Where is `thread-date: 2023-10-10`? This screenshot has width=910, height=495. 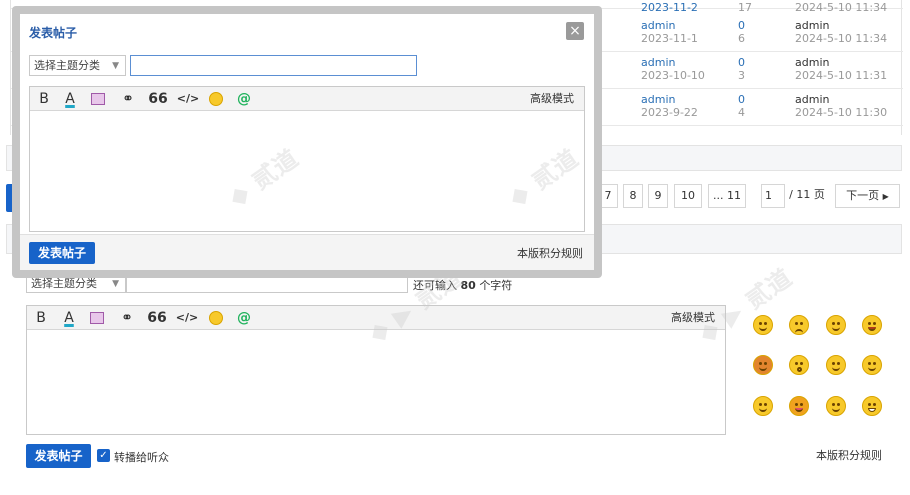
thread-date: 2023-10-10 is located at coordinates (673, 75).